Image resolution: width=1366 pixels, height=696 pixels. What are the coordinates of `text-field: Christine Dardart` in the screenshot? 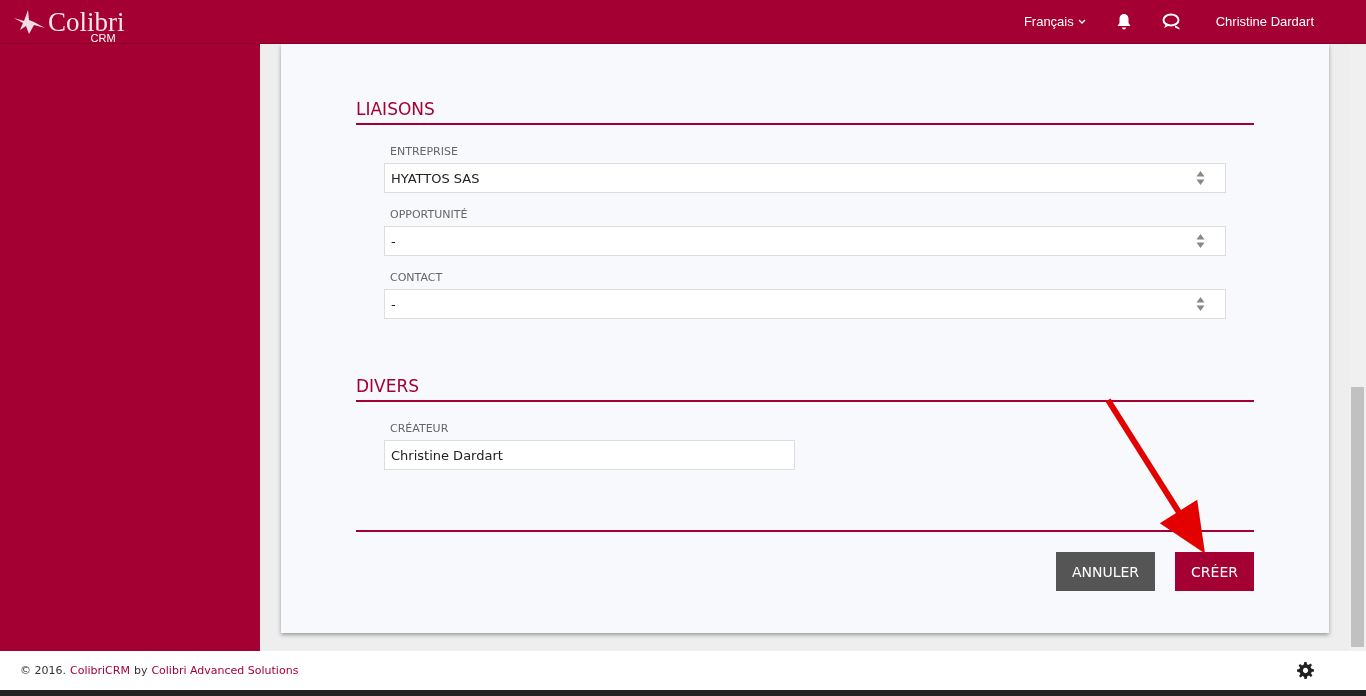 It's located at (589, 455).